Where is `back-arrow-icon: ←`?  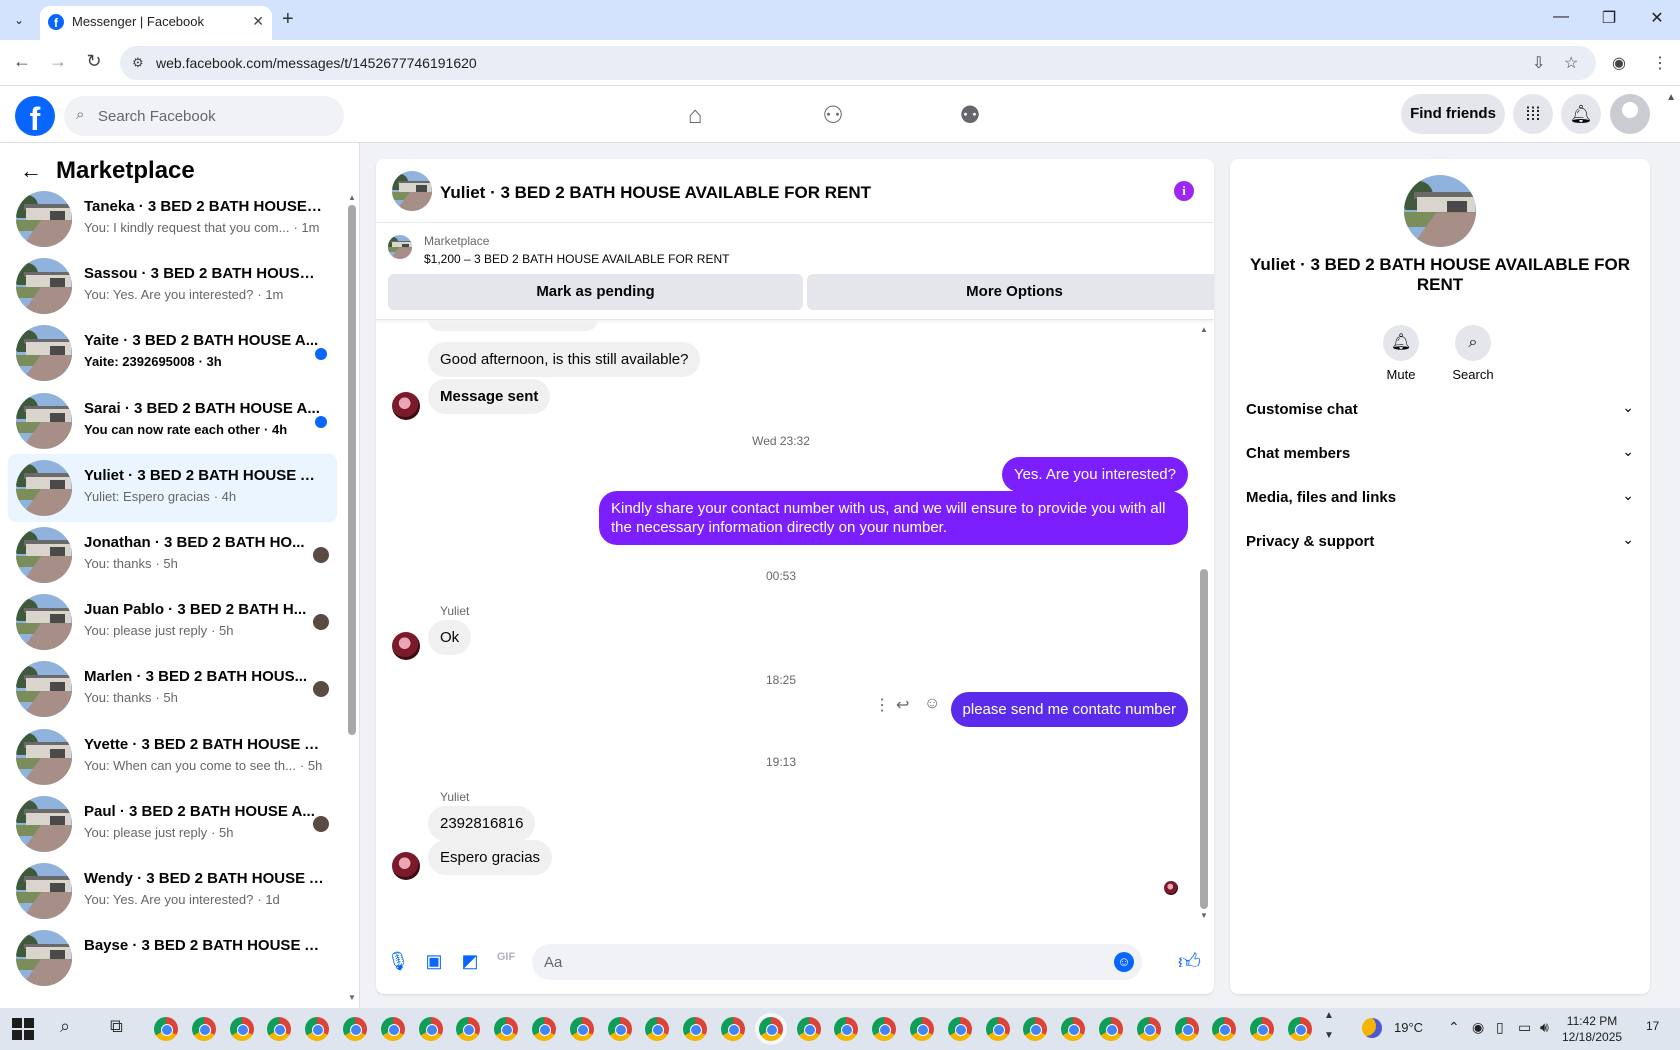
back-arrow-icon: ← is located at coordinates (31, 171).